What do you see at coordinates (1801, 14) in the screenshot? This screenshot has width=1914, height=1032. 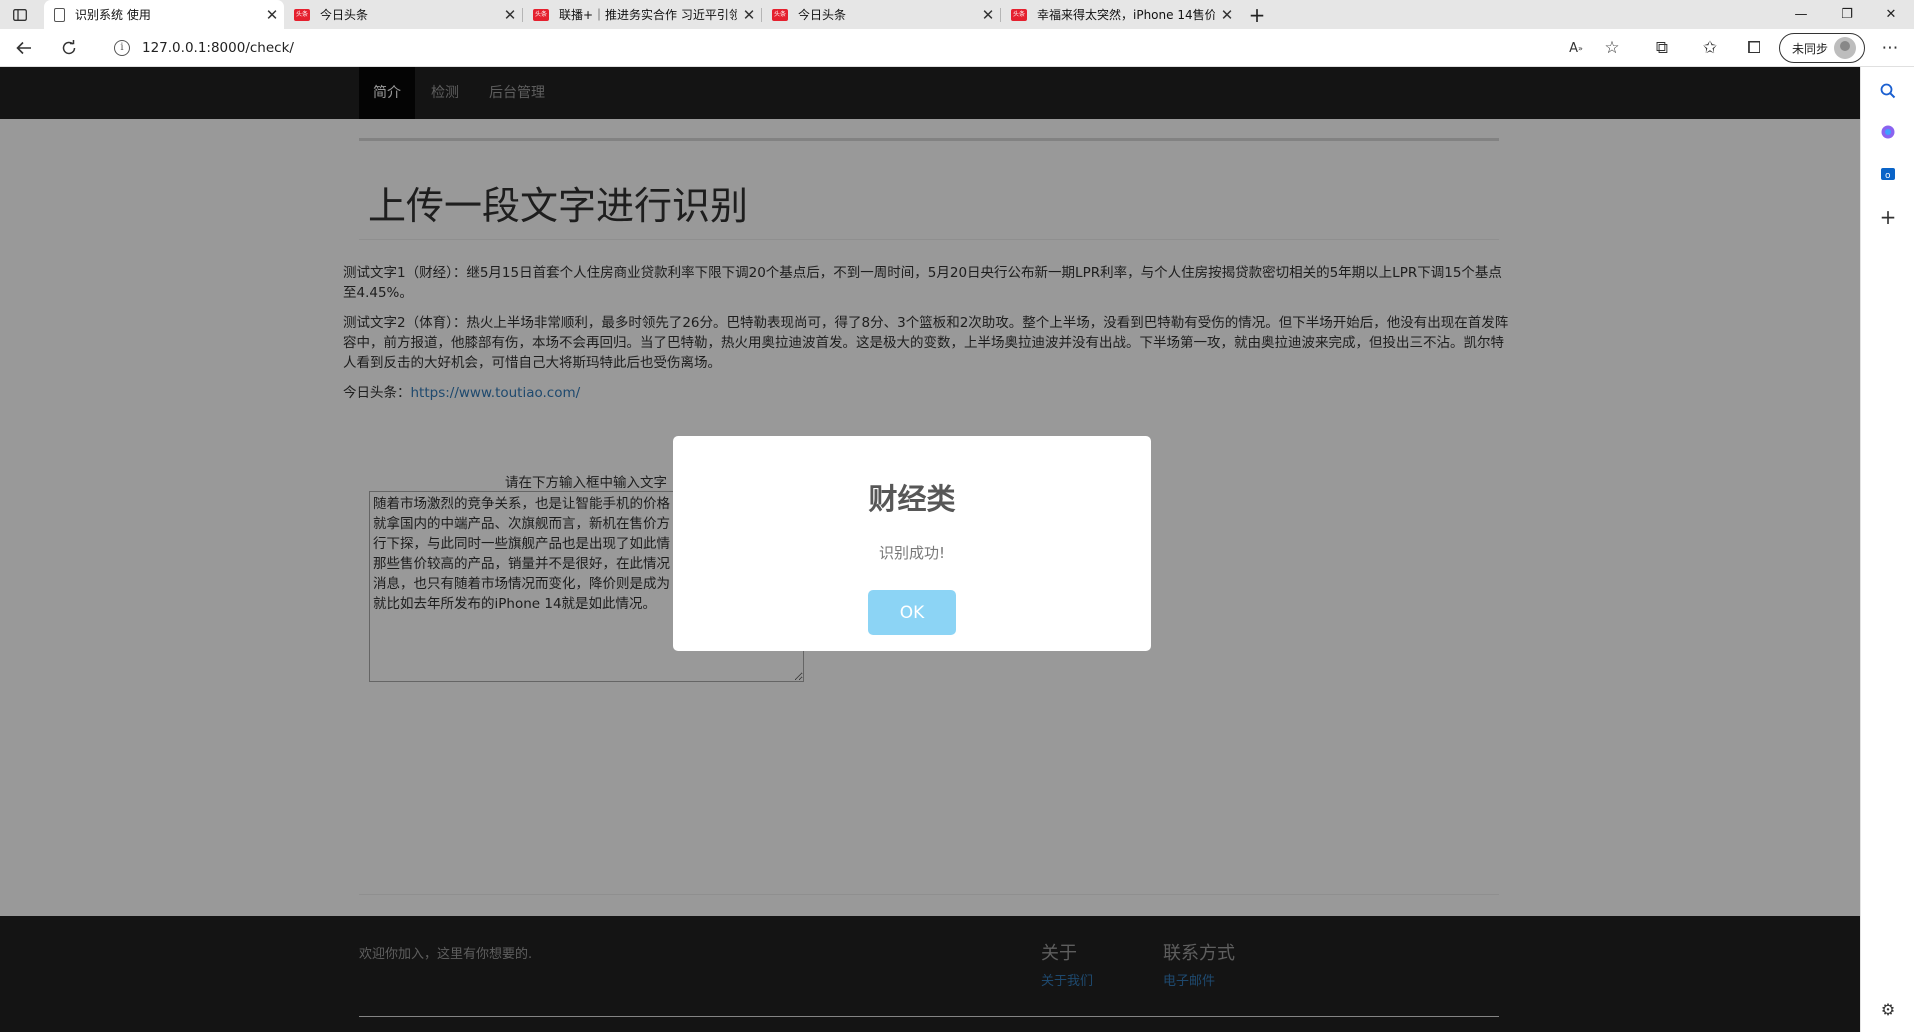 I see `minimize-icon: —` at bounding box center [1801, 14].